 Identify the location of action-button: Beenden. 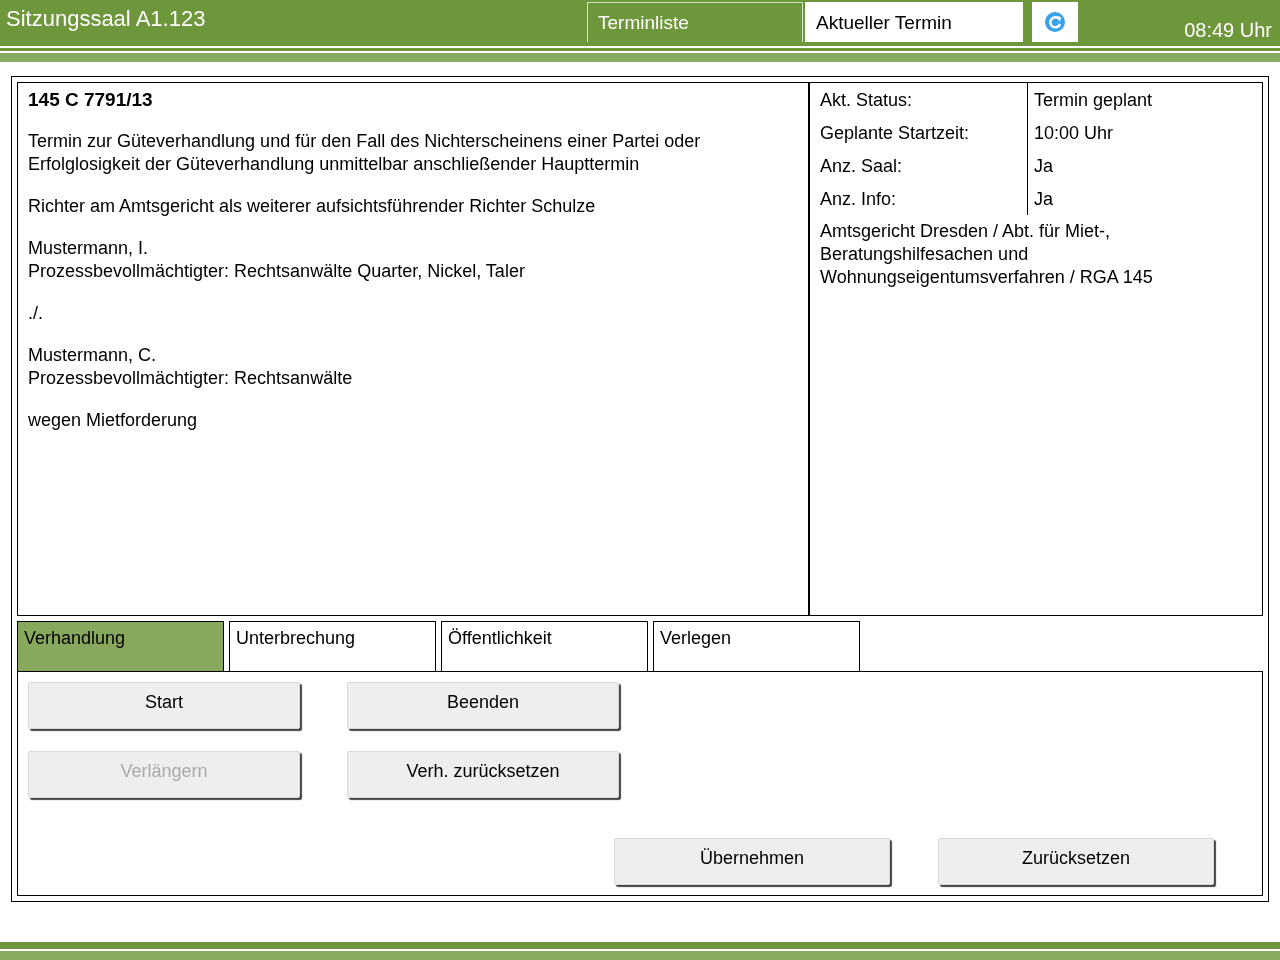
(483, 705).